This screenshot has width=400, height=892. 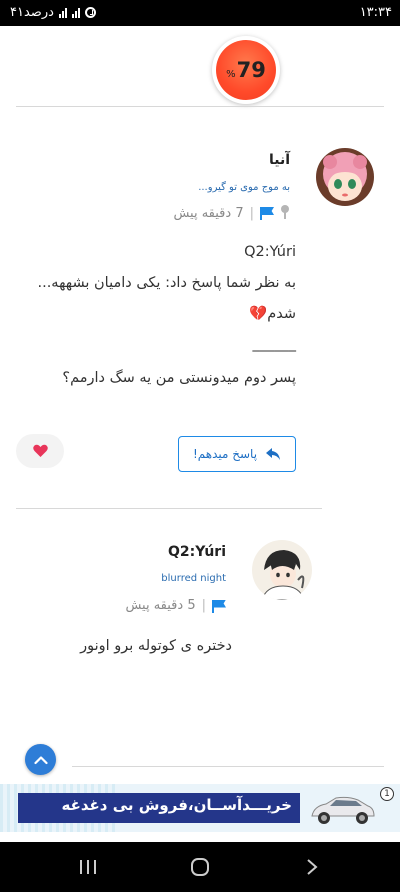 I want to click on home-button, so click(x=200, y=867).